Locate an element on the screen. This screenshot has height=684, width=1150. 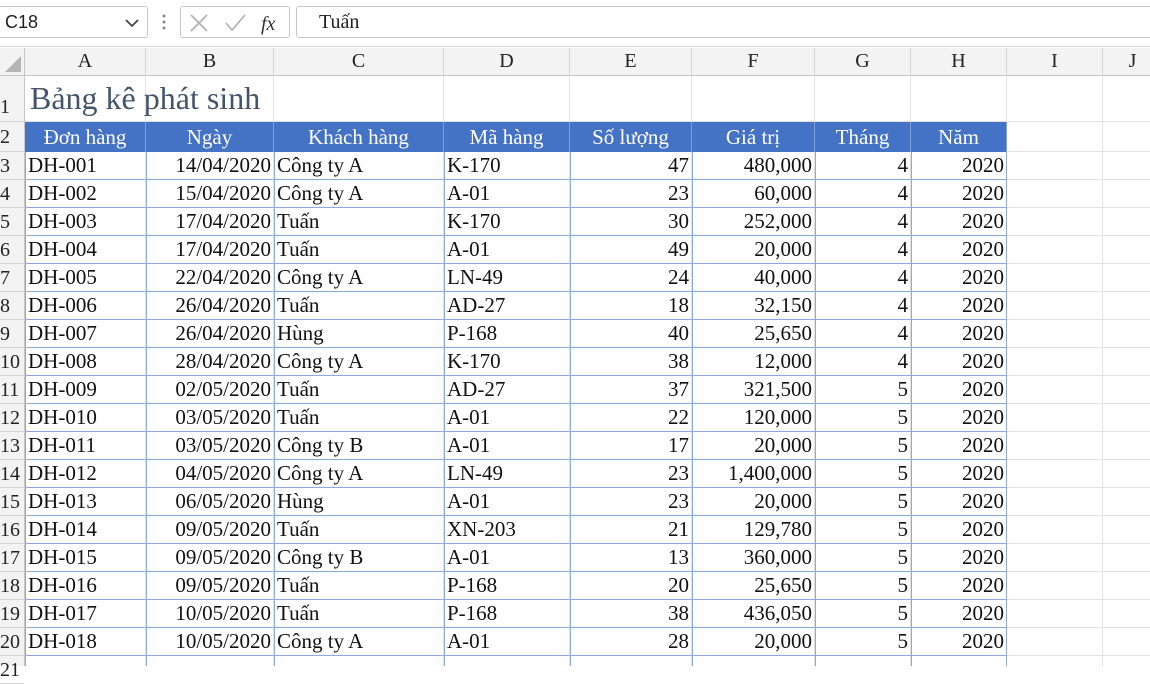
table-cell: DH-005 is located at coordinates (85, 278).